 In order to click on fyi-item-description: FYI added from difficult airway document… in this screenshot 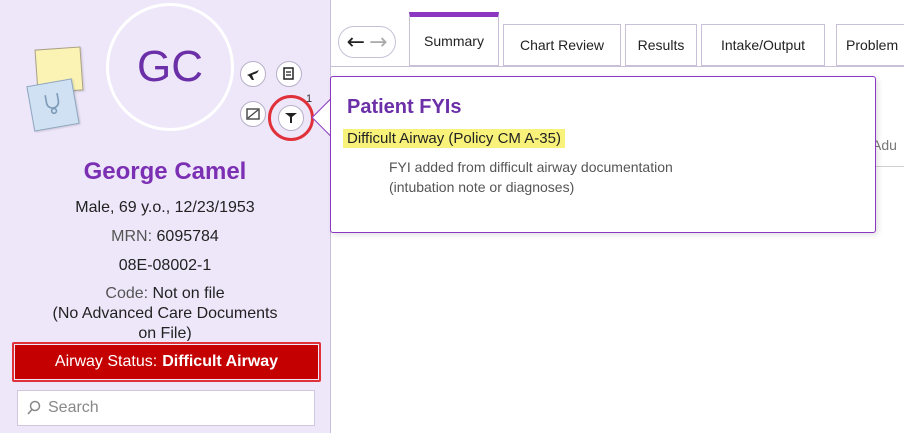, I will do `click(599, 177)`.